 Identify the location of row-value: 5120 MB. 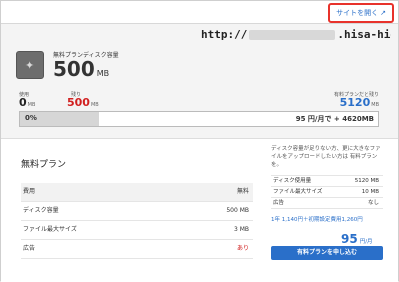
(366, 181).